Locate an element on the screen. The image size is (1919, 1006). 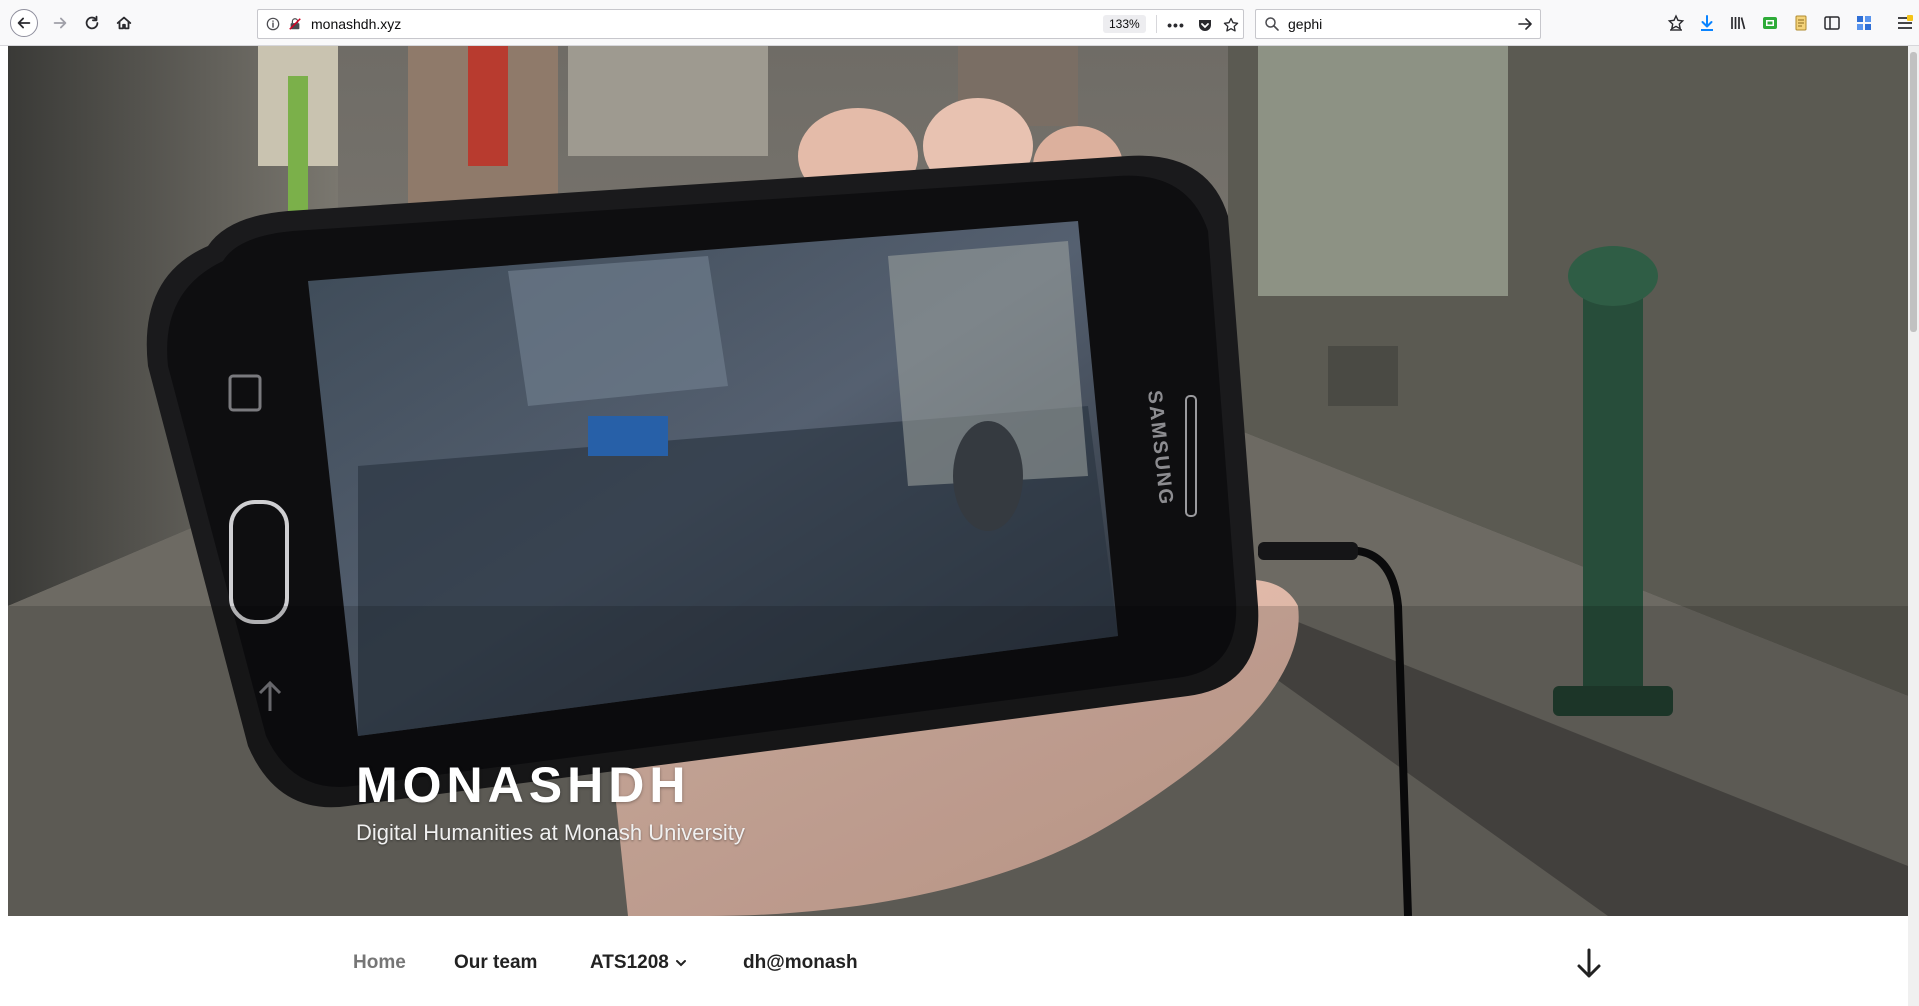
site-description: Digital Humanities at Monash University is located at coordinates (550, 832).